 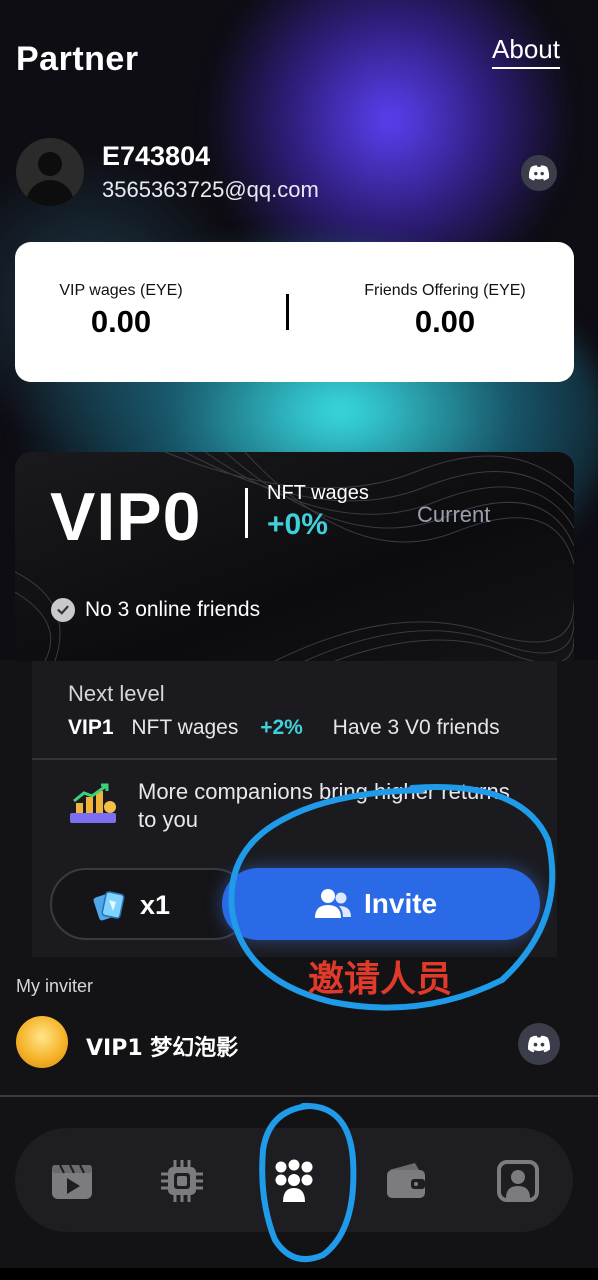 I want to click on nav-item-wallet, so click(x=406, y=1181).